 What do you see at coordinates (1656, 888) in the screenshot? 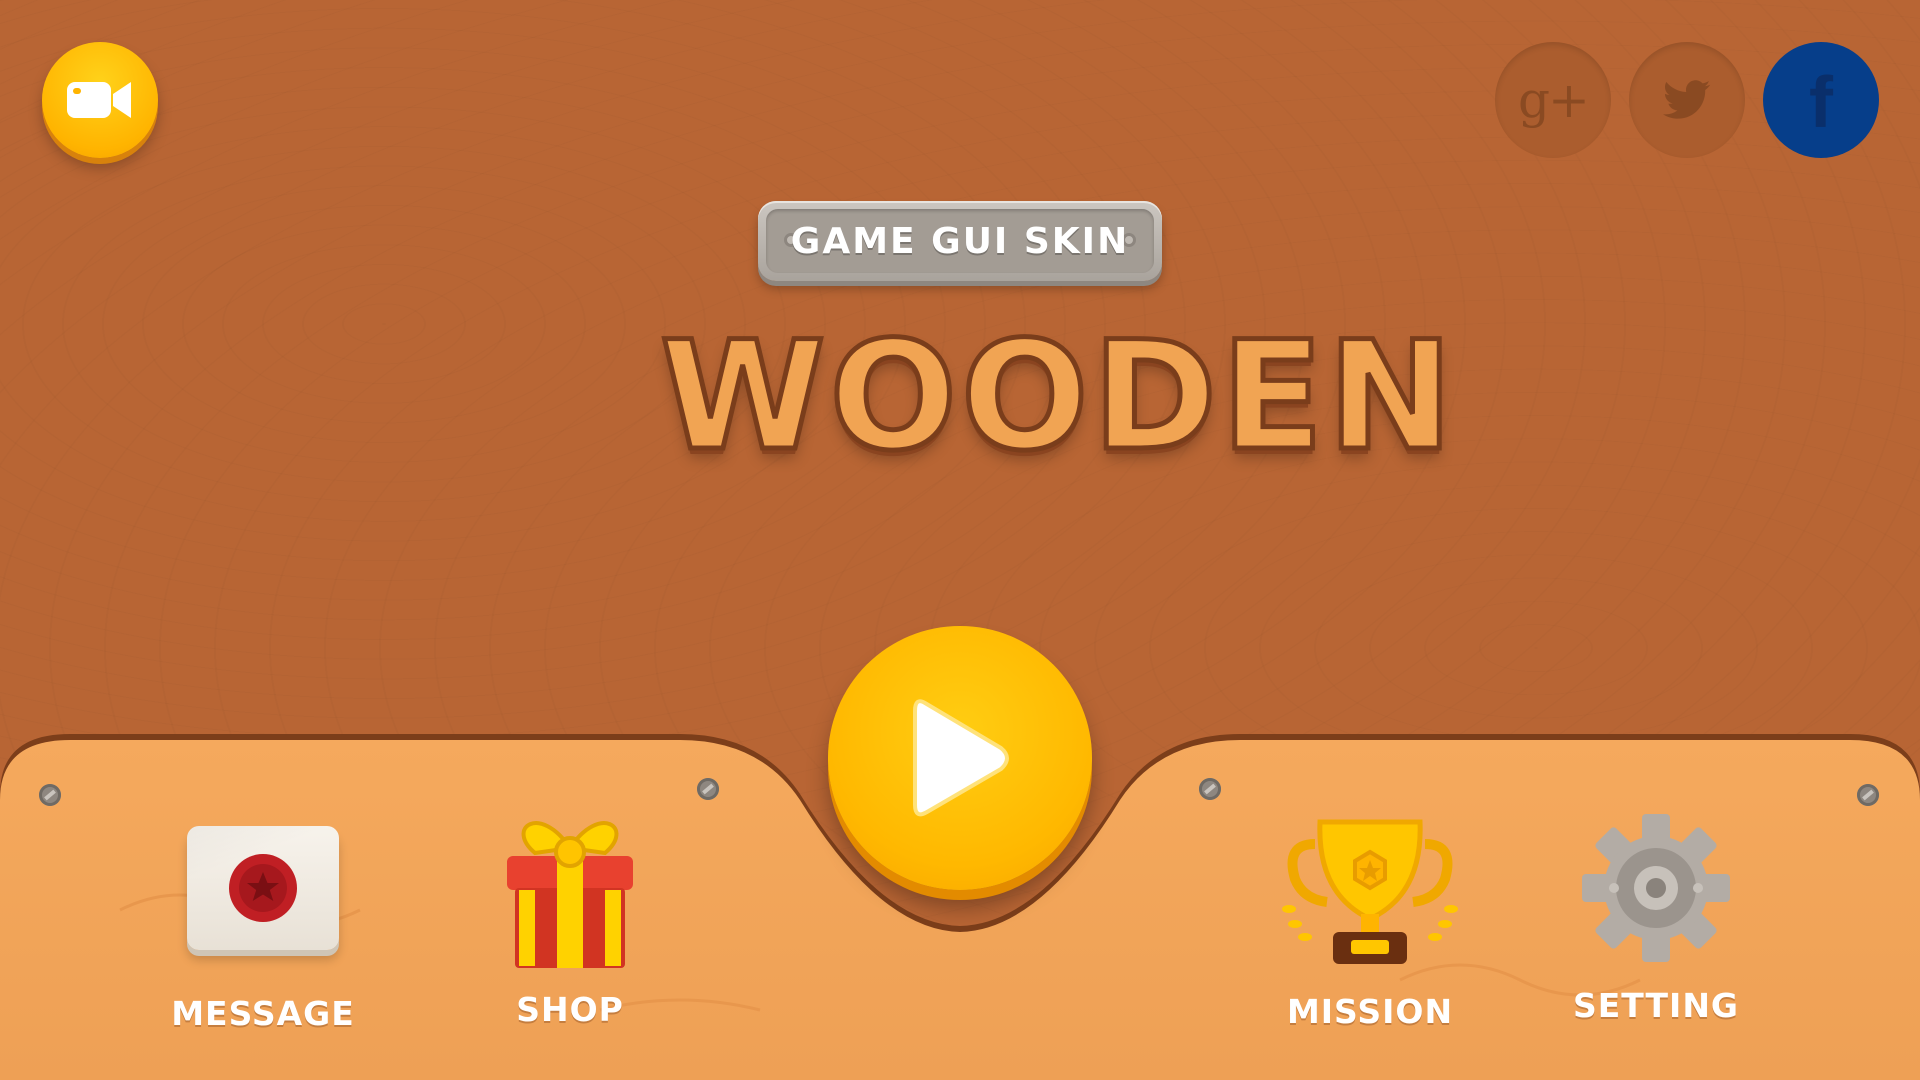
I see `gear-icon` at bounding box center [1656, 888].